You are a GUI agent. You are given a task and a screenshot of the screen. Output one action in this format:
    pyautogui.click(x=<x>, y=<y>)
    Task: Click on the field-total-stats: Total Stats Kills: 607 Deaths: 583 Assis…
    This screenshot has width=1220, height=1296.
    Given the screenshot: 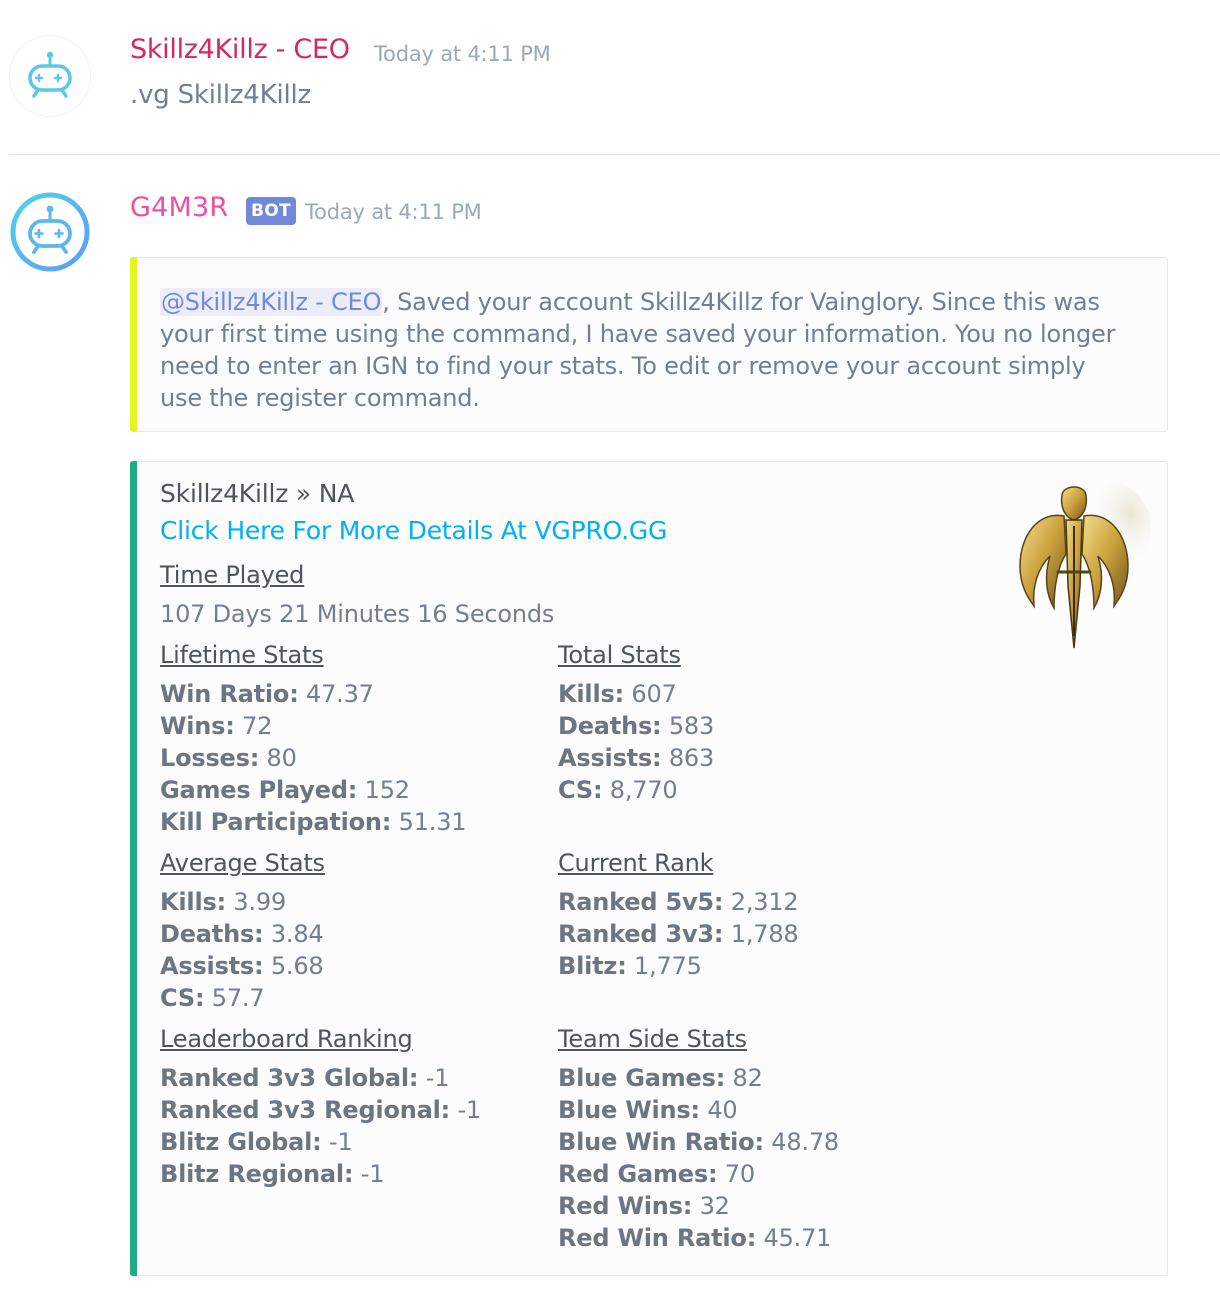 What is the action you would take?
    pyautogui.click(x=636, y=722)
    